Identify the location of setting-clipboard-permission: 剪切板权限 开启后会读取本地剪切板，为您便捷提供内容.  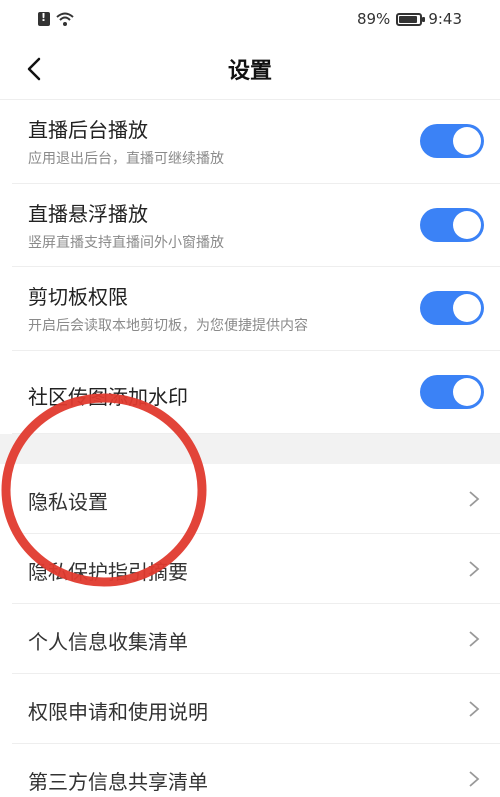
(256, 309).